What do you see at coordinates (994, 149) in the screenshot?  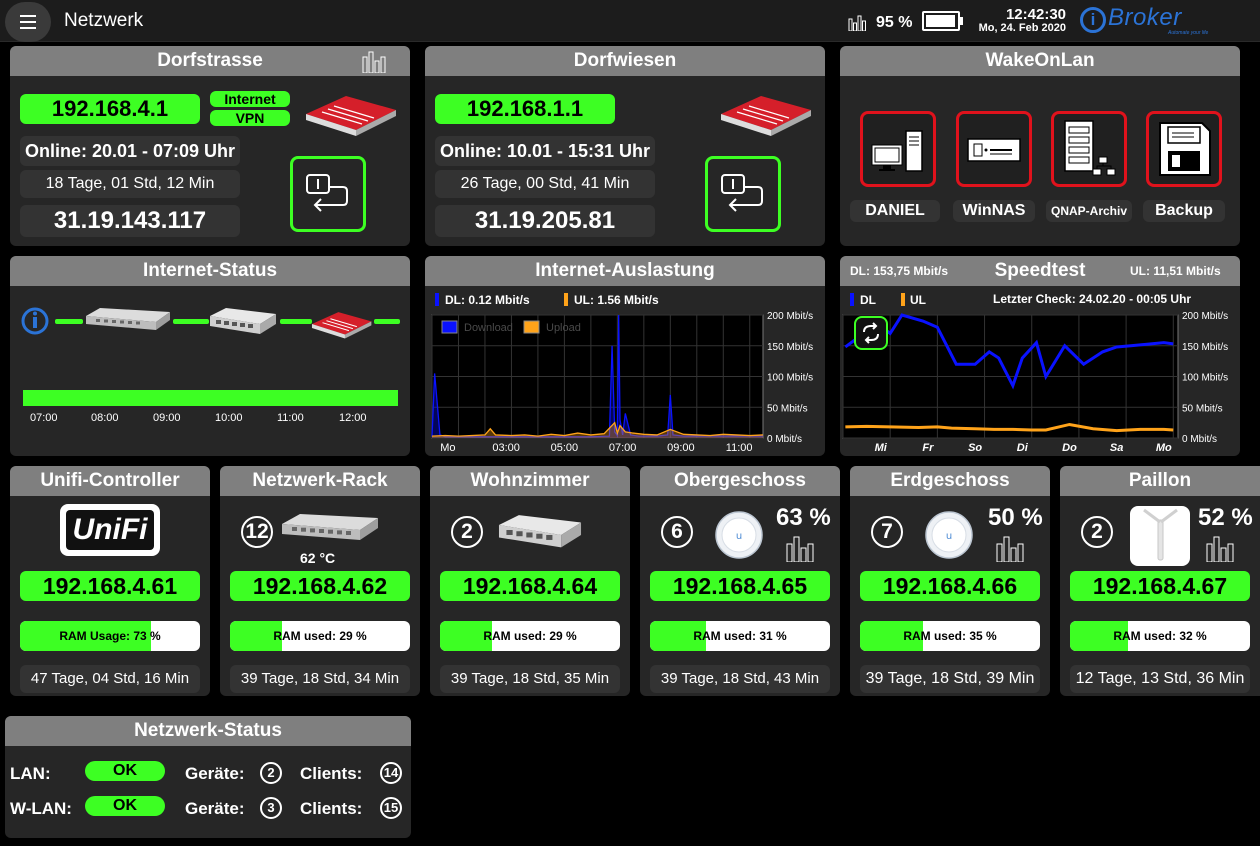 I see `wol-button-winnas` at bounding box center [994, 149].